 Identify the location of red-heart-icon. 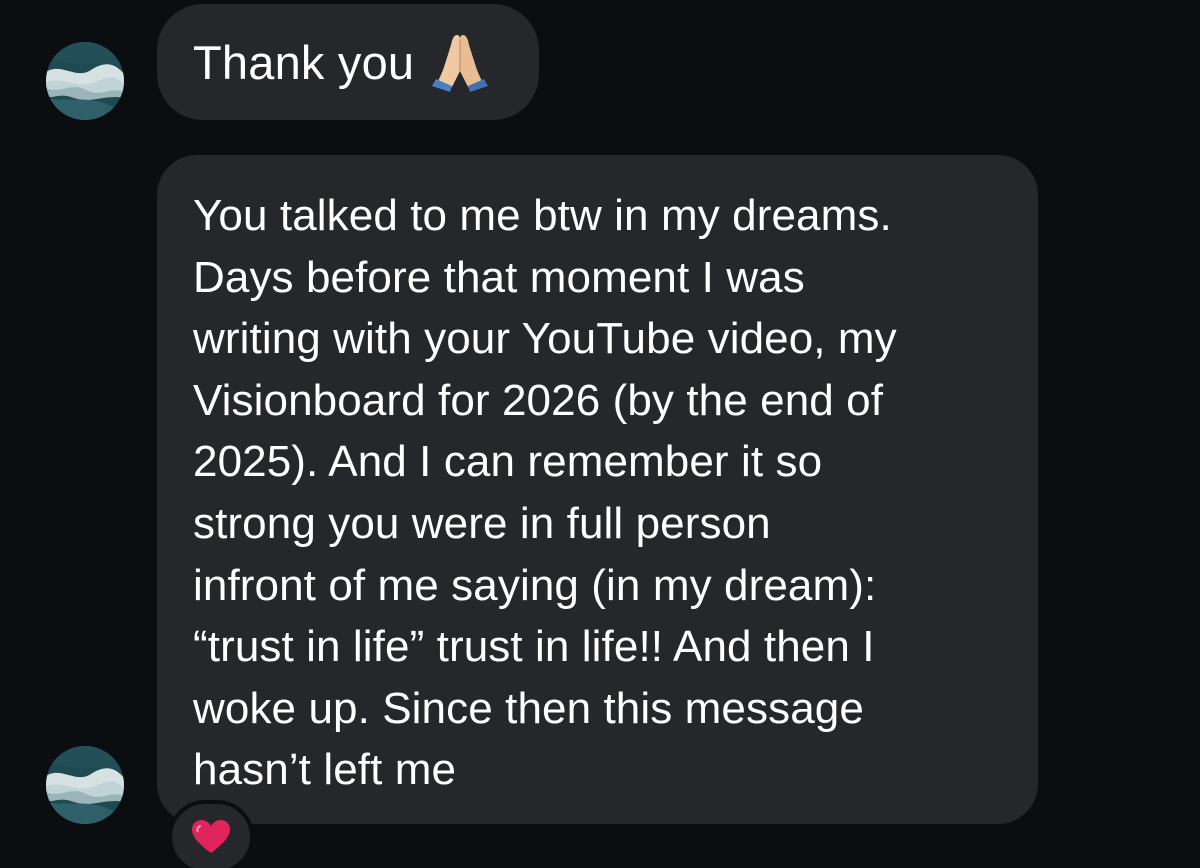
(211, 836).